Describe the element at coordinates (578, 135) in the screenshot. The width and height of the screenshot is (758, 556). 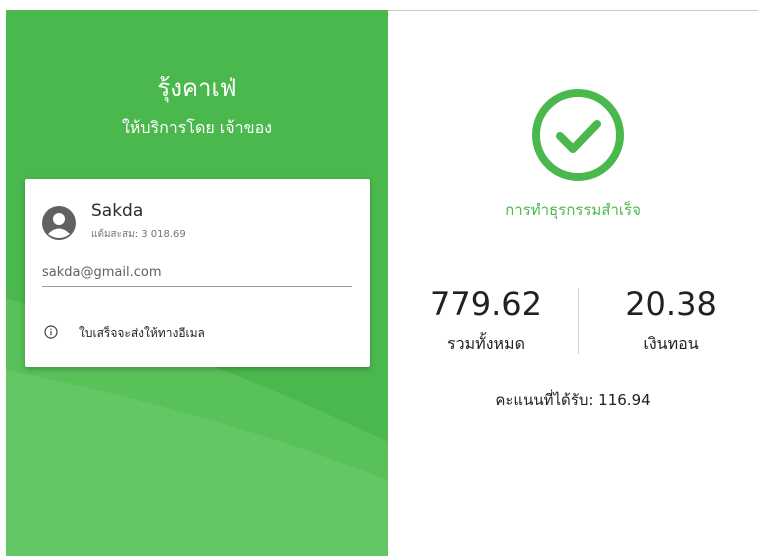
I see `check-circle-icon` at that location.